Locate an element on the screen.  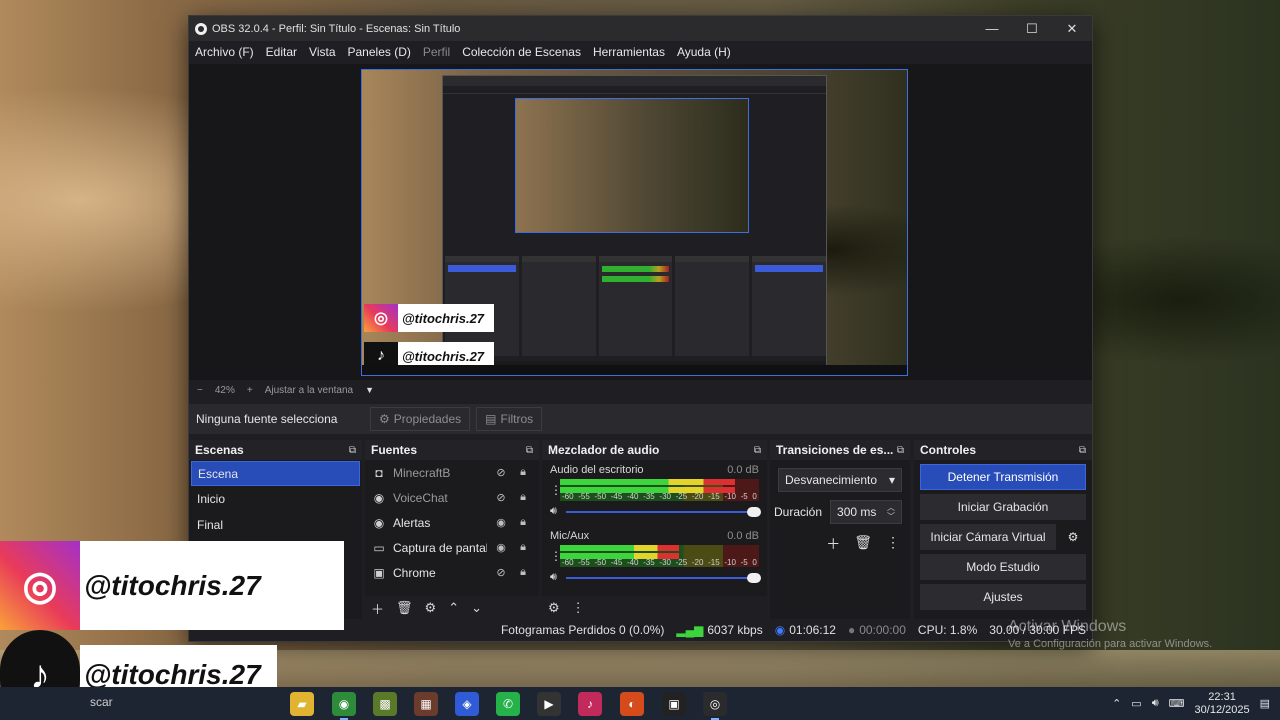
menu-tools: Herramientas is located at coordinates (629, 52).